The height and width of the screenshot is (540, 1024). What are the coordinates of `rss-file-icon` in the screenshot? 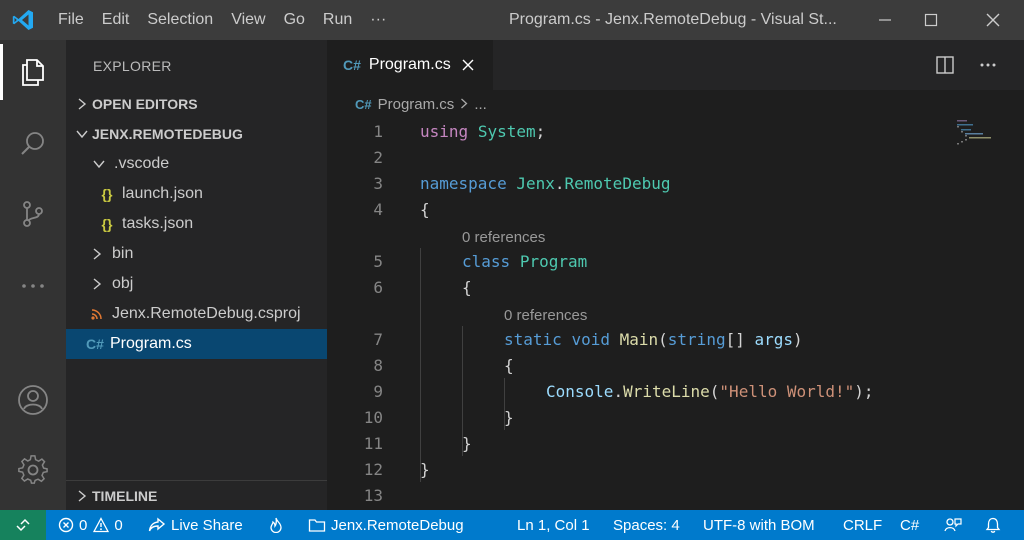 It's located at (97, 314).